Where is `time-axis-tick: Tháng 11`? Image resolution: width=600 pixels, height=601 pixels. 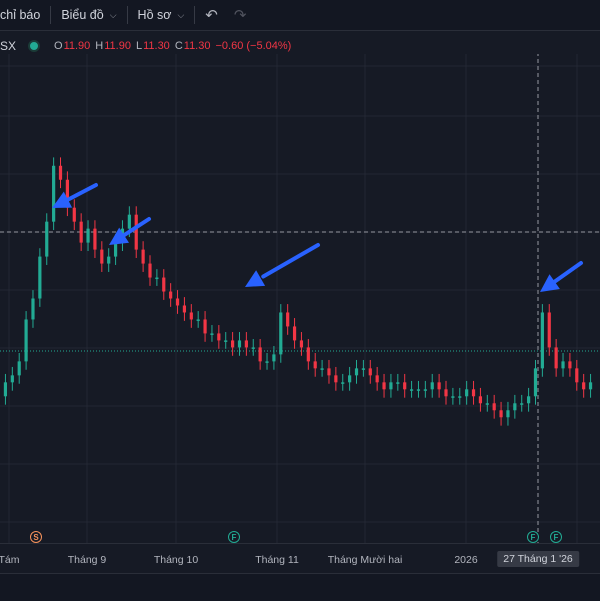
time-axis-tick: Tháng 11 is located at coordinates (277, 560).